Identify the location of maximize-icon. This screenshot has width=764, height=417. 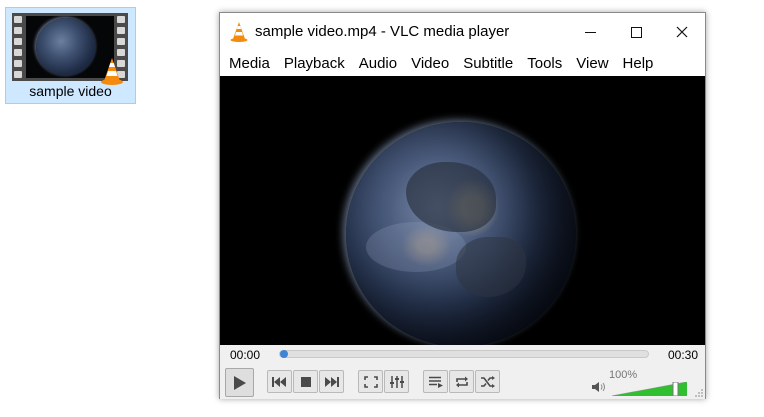
(636, 32).